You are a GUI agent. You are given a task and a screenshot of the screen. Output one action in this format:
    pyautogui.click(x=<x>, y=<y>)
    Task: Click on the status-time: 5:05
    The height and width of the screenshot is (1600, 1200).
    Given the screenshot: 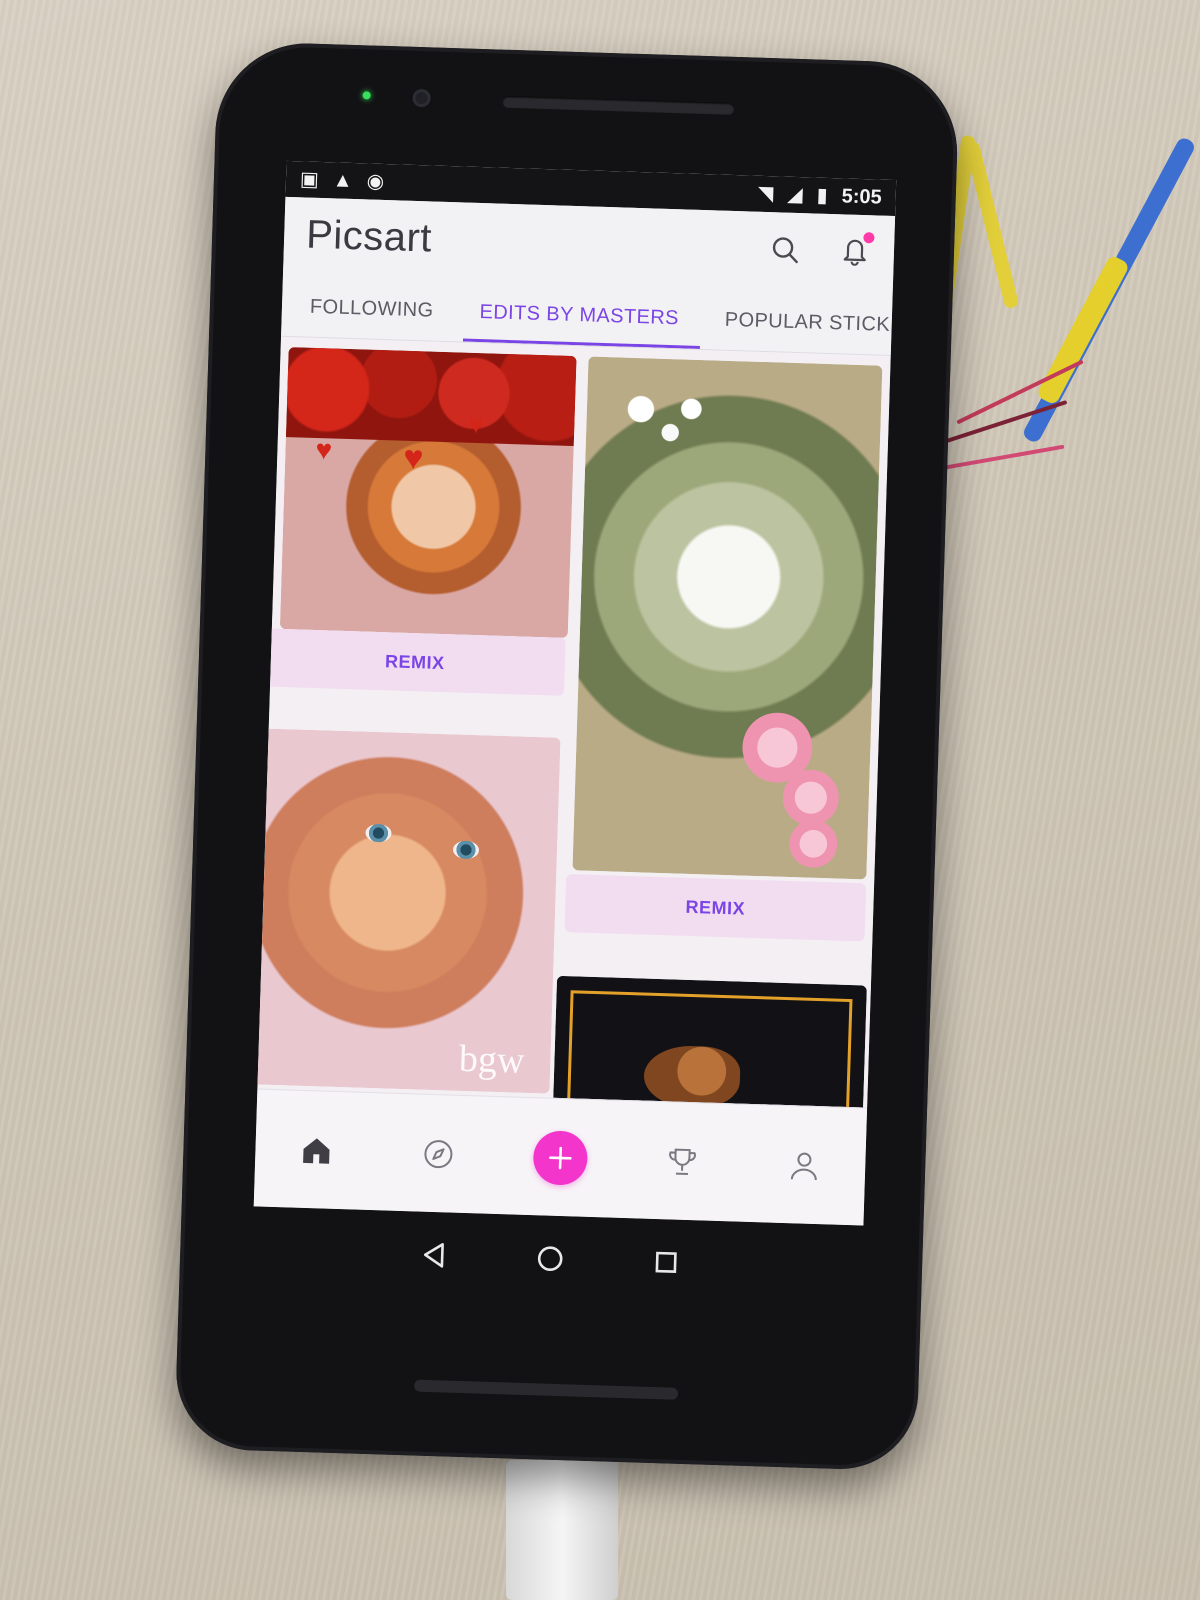 What is the action you would take?
    pyautogui.click(x=862, y=196)
    